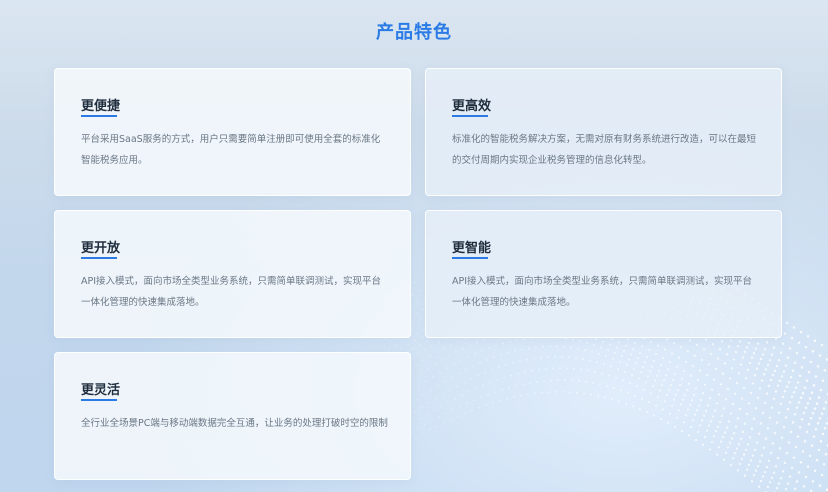  Describe the element at coordinates (472, 248) in the screenshot. I see `feature-card-title: 更智能` at that location.